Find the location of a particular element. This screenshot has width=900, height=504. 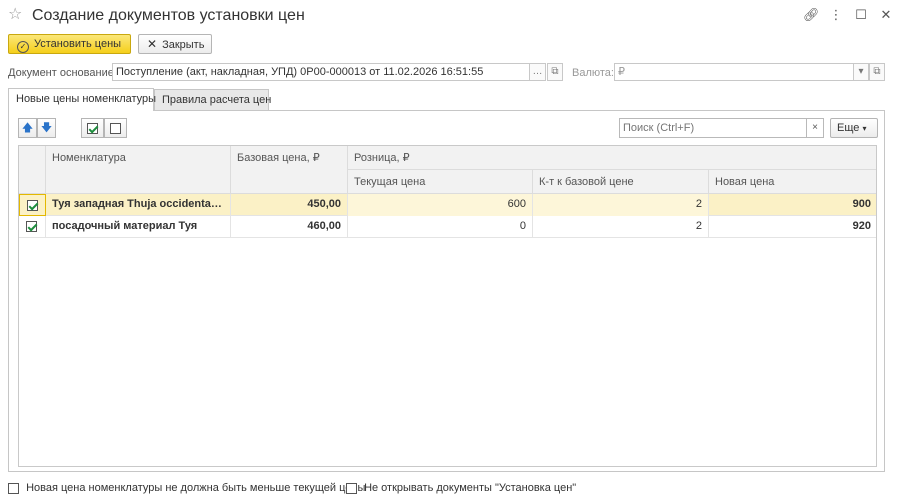

dont-open-docs-label: Не открывать документы "Установка цен" is located at coordinates (470, 488).